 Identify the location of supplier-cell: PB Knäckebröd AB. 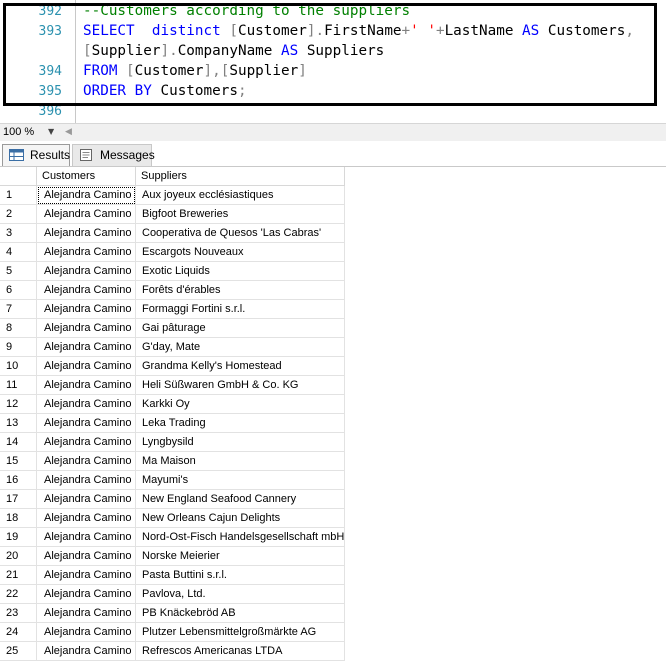
(240, 613).